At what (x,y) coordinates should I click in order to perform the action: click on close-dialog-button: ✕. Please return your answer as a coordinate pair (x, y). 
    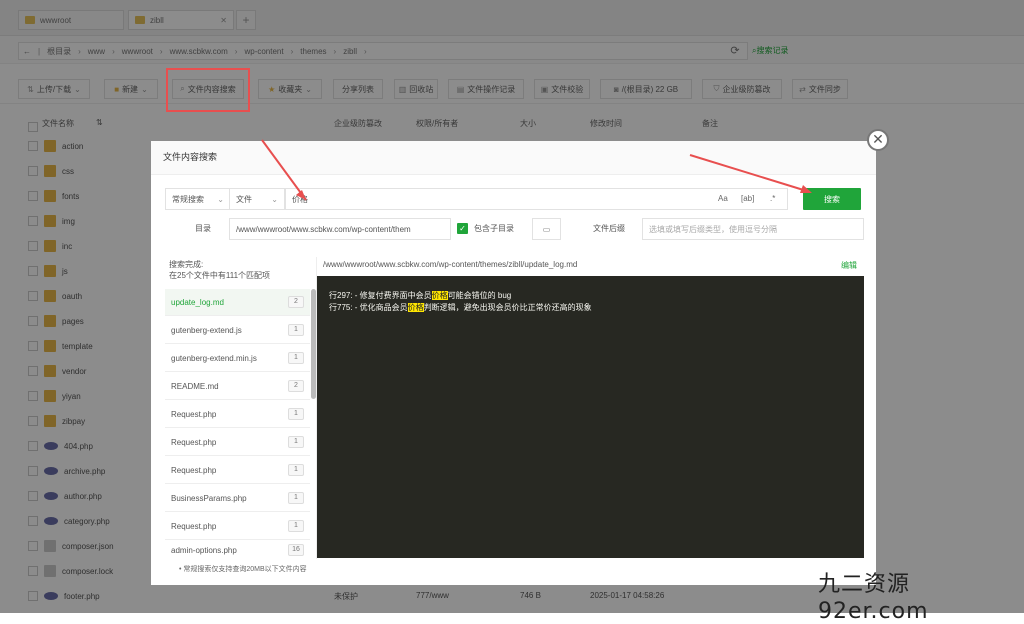
    Looking at the image, I should click on (878, 140).